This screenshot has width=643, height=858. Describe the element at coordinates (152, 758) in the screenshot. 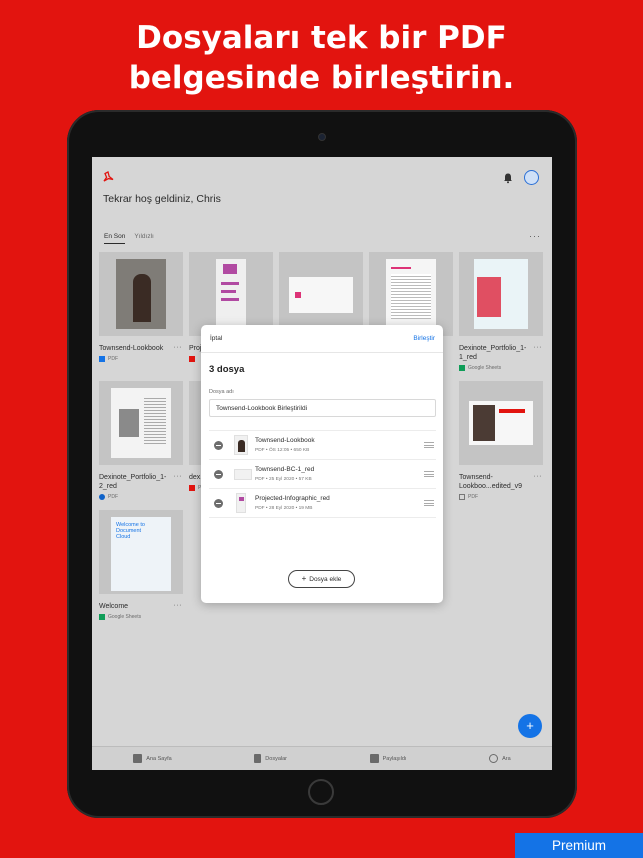

I see `nav-home: Ana Sayfa` at that location.